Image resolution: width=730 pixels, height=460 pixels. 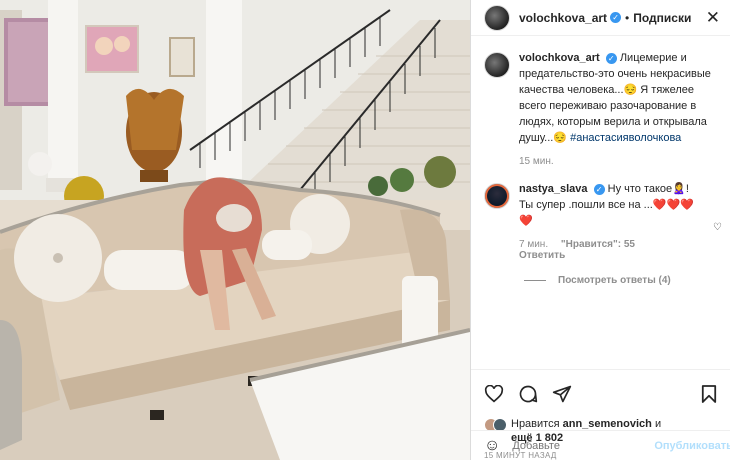 I want to click on like-heart-icon, so click(x=494, y=393).